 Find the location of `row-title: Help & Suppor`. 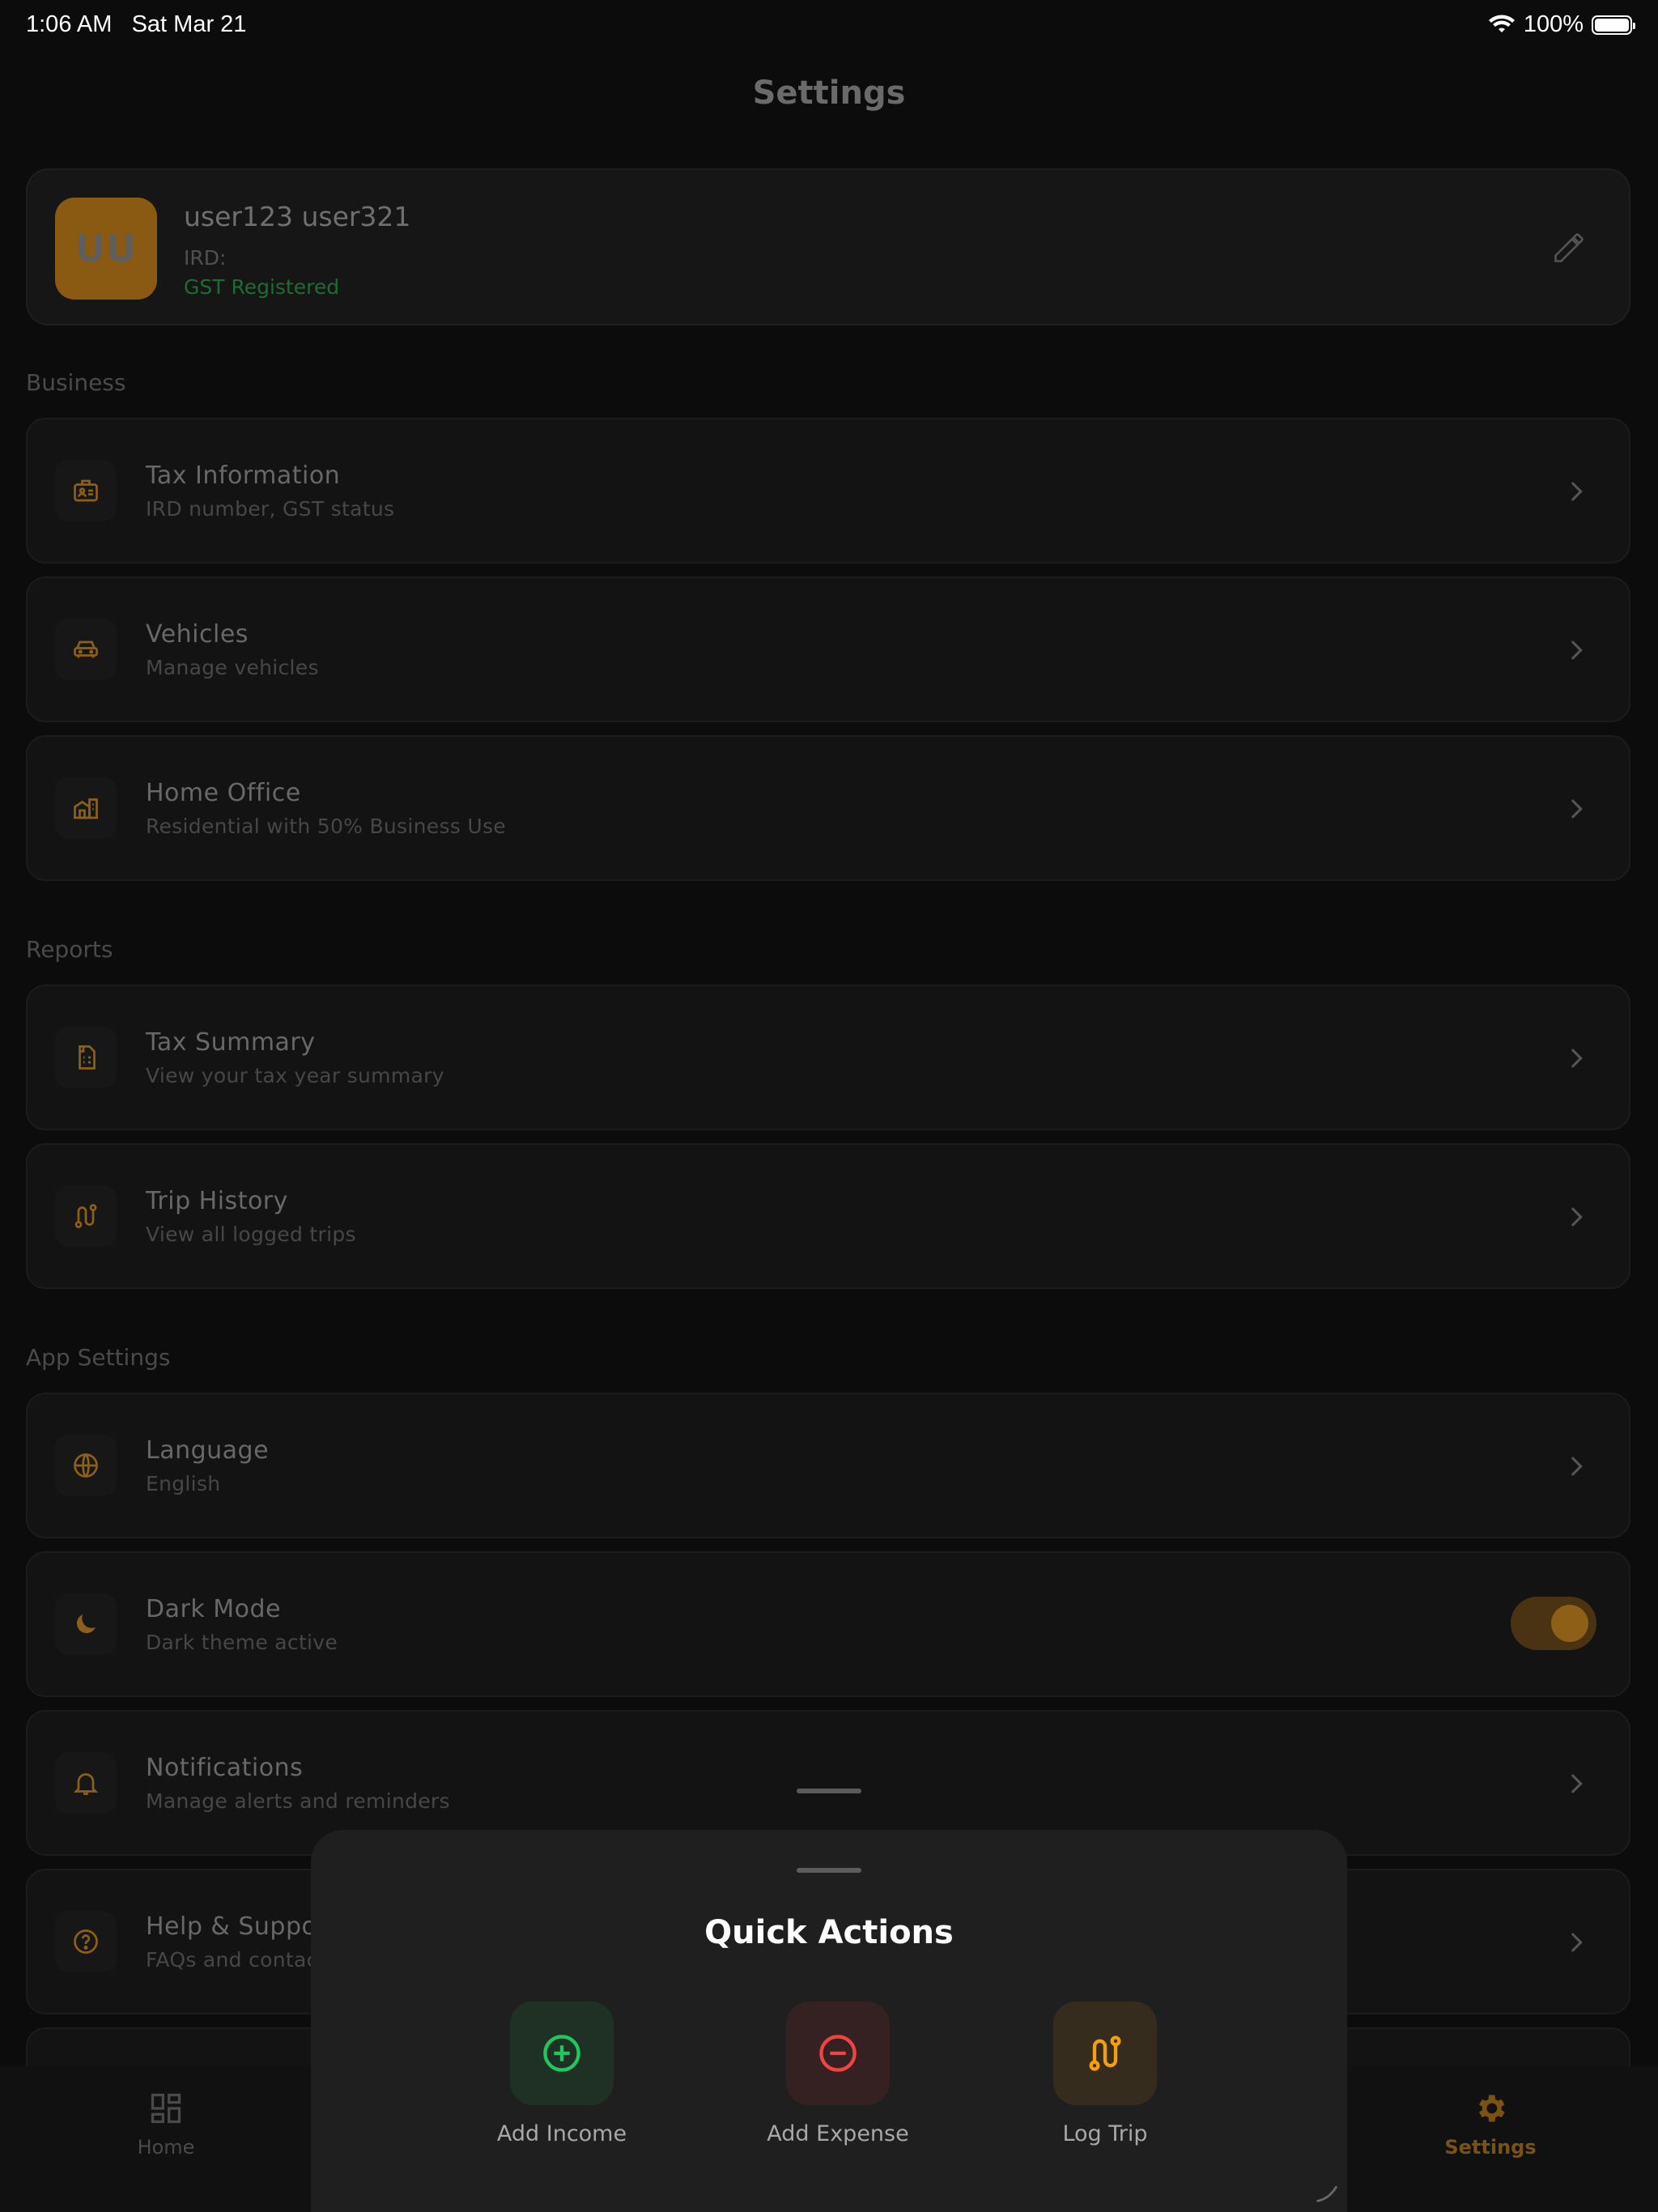

row-title: Help & Suppor is located at coordinates (237, 1927).